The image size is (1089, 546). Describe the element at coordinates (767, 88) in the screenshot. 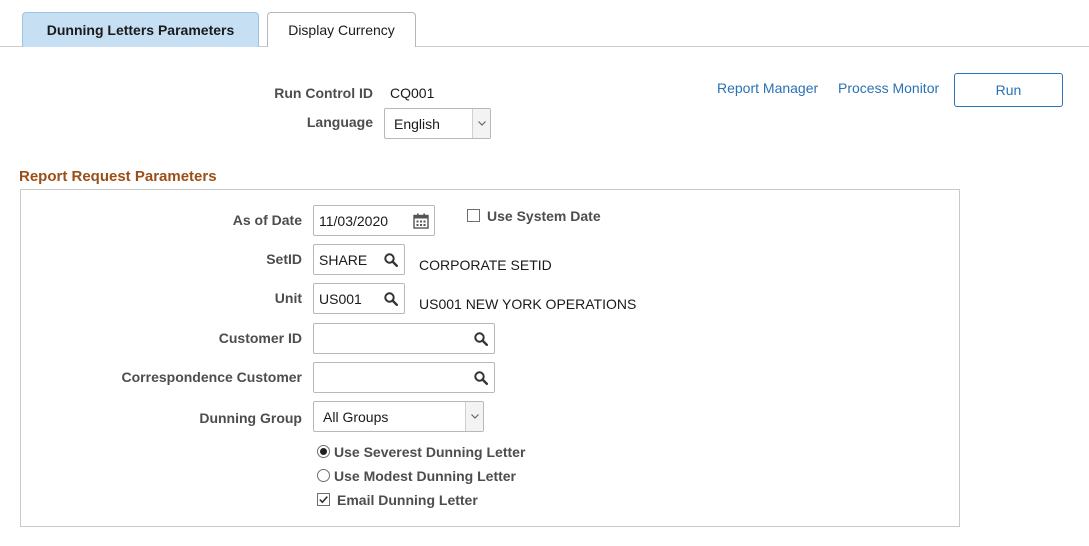

I see `report-manager-link: Report Manager` at that location.